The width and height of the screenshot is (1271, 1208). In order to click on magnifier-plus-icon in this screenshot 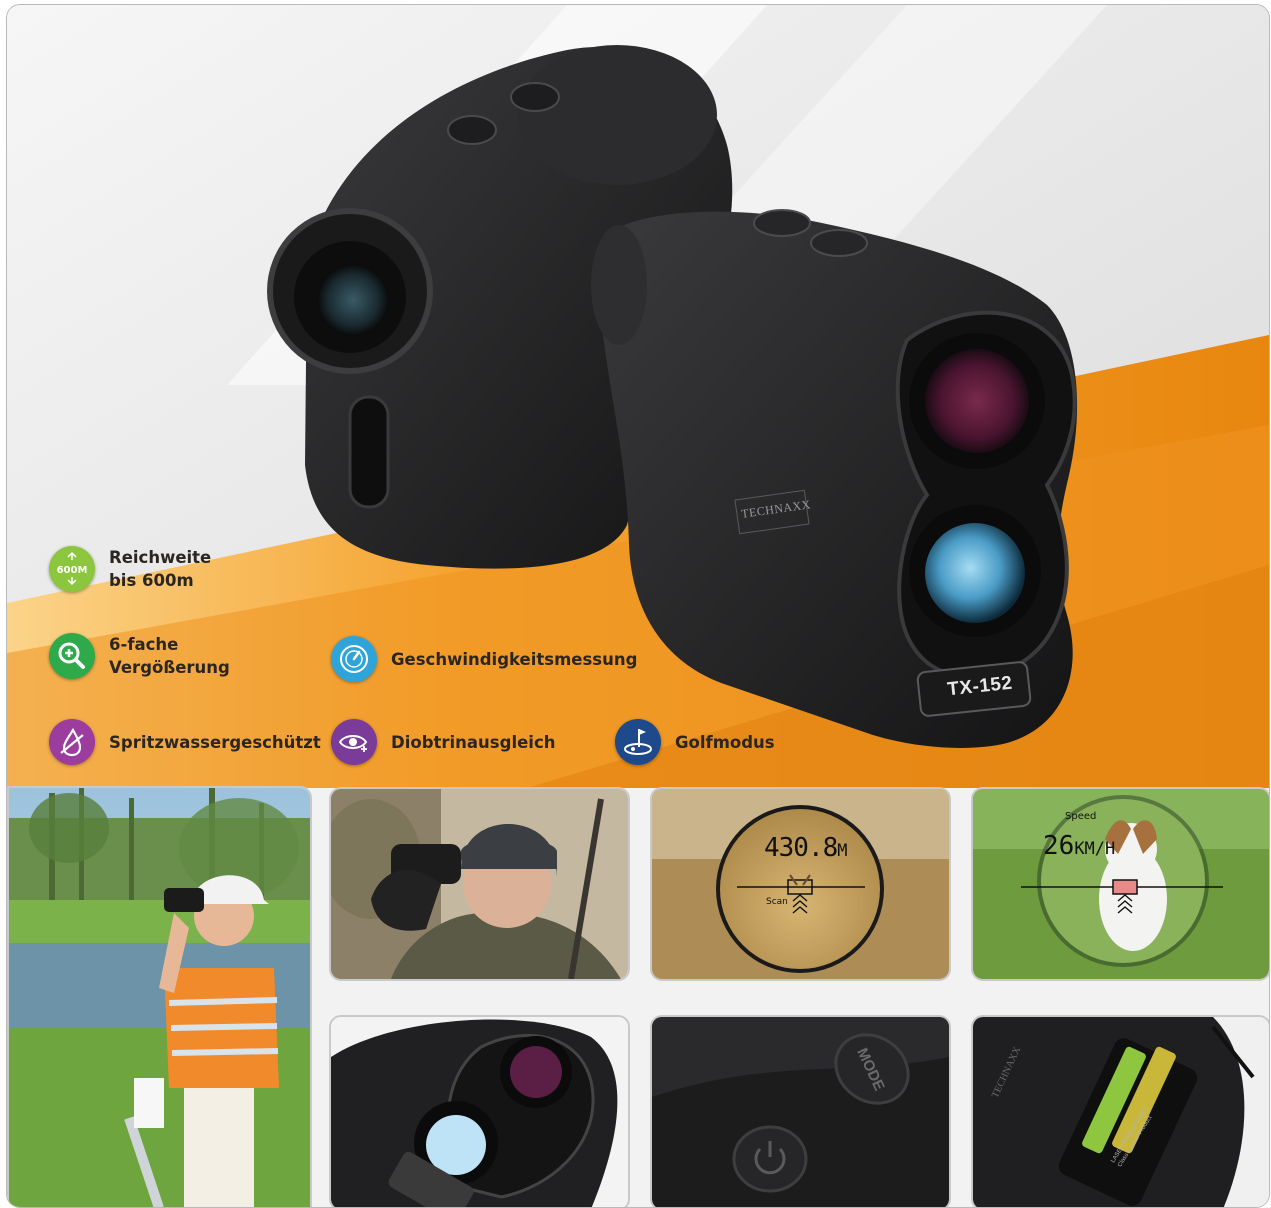, I will do `click(72, 656)`.